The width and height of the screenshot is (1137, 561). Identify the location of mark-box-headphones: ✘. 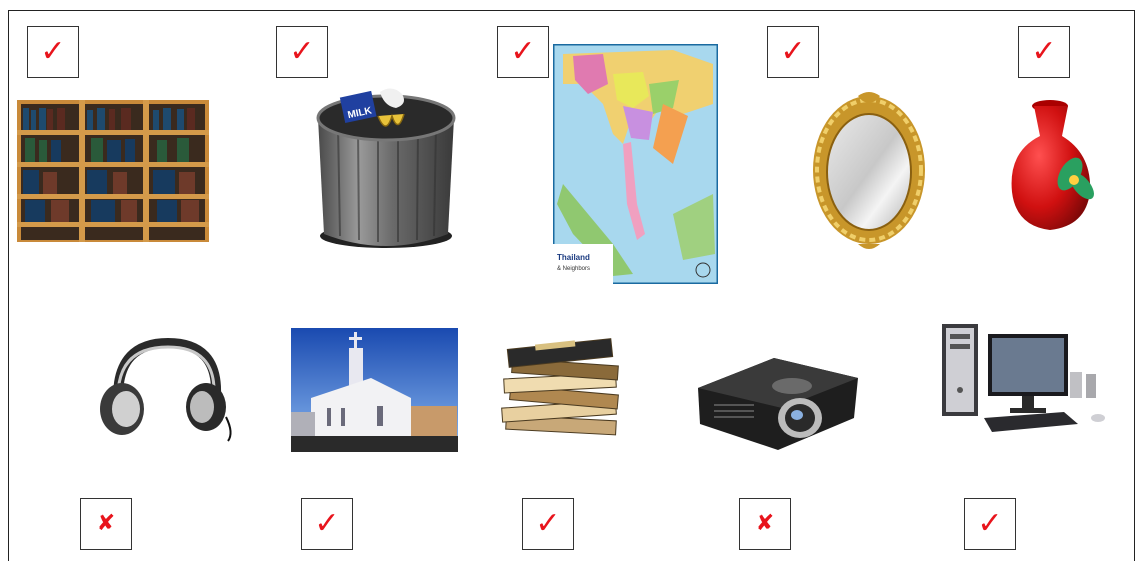
(106, 524).